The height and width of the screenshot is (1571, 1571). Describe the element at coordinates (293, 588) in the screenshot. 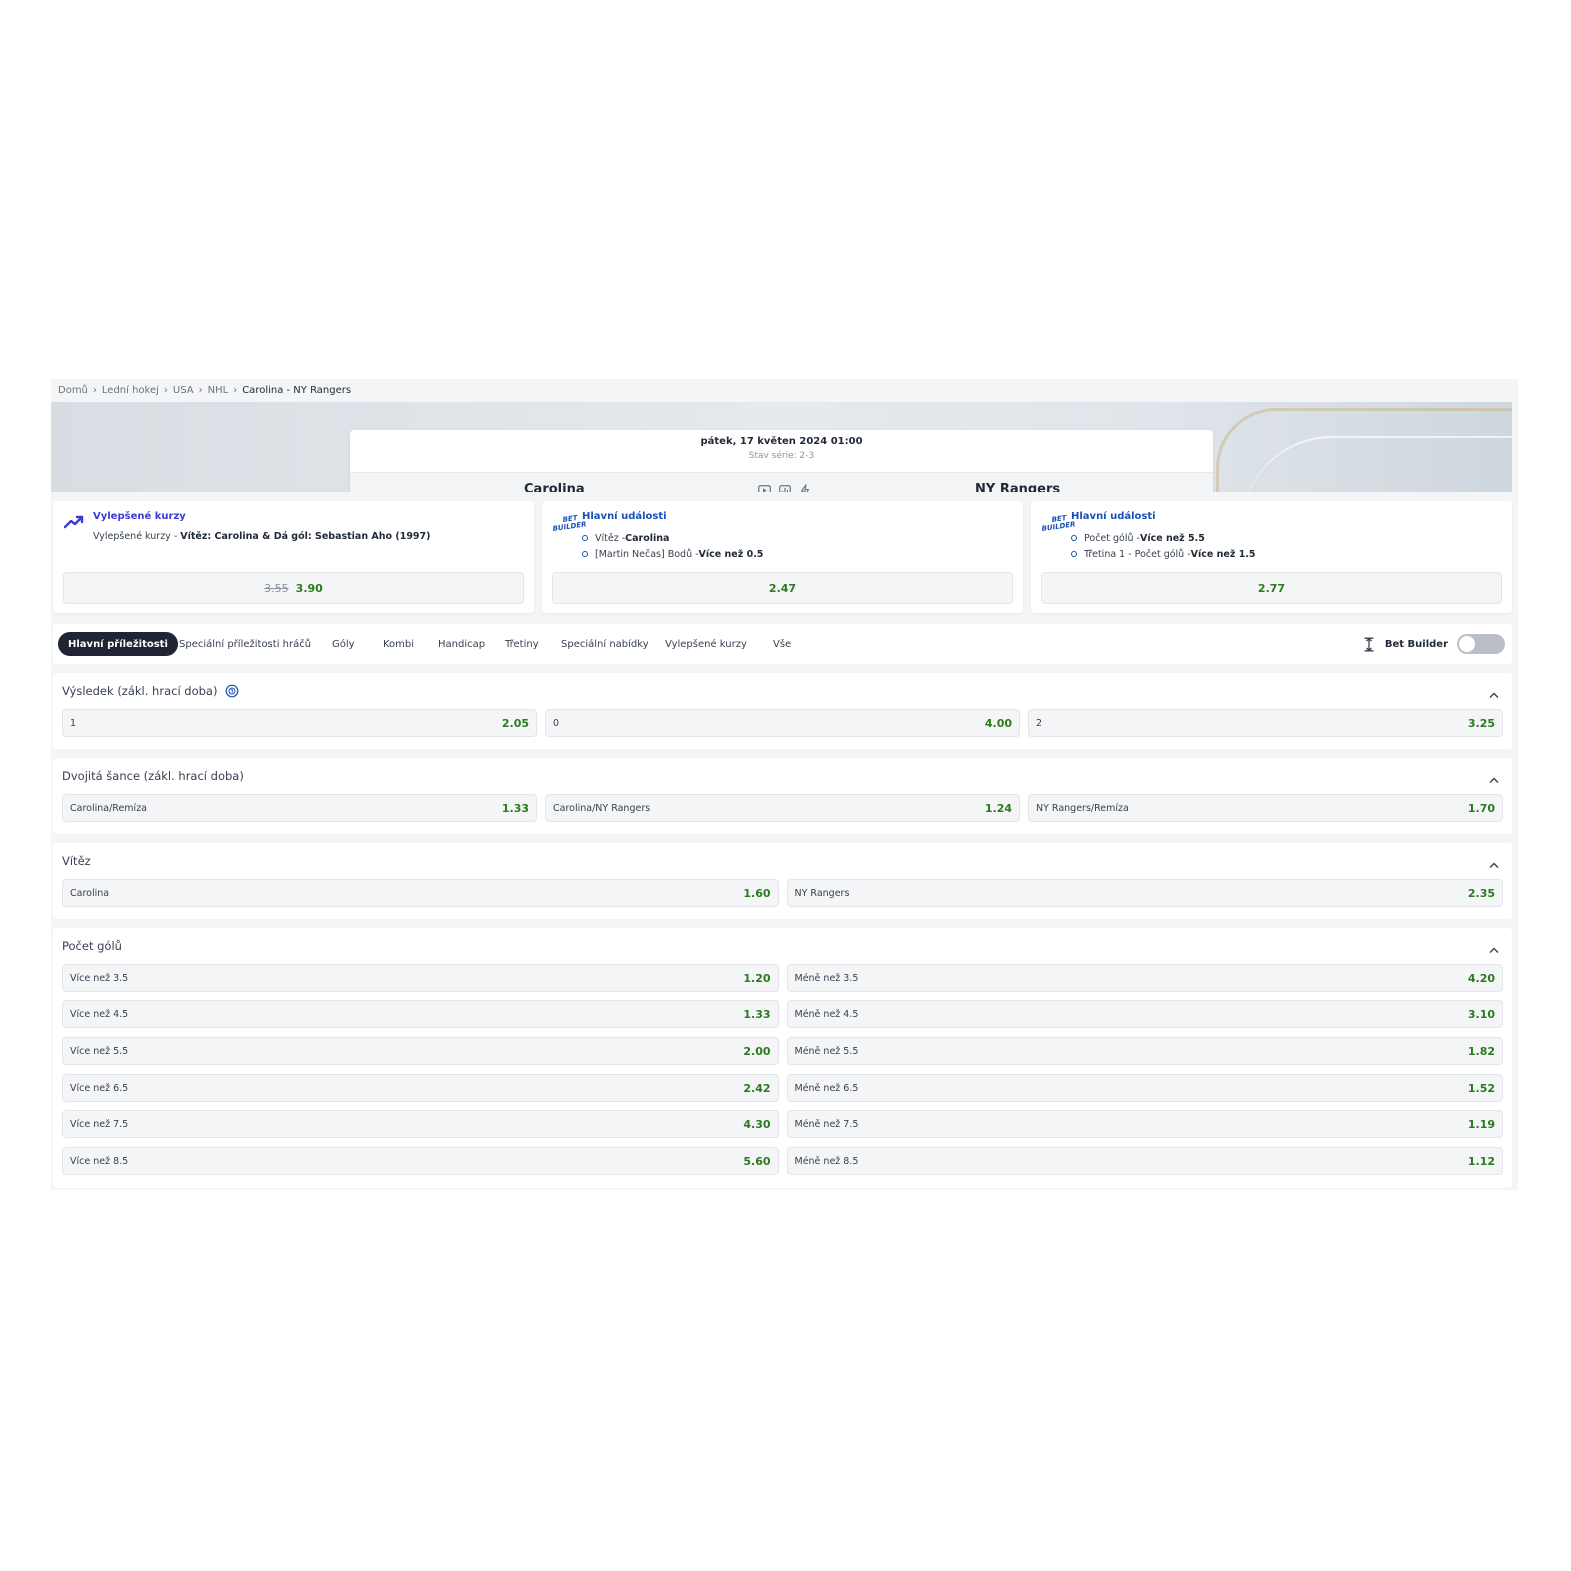

I see `promo-odd-button: 3.55 3.90` at that location.